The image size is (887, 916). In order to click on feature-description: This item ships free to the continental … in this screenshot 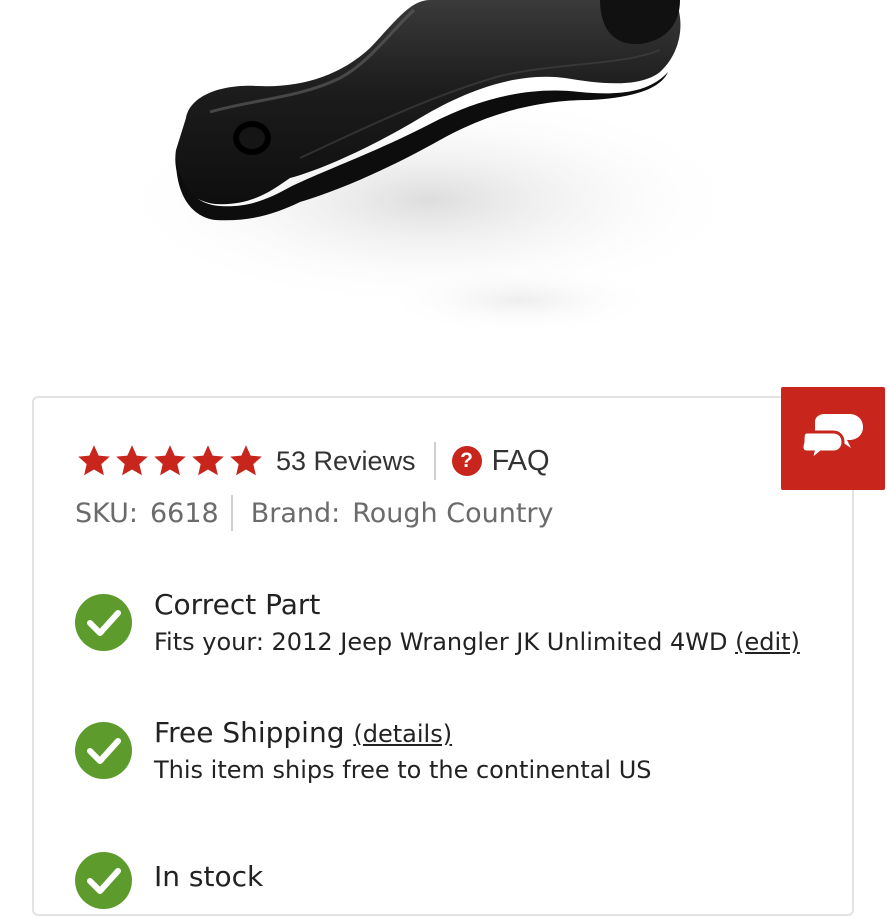, I will do `click(403, 770)`.